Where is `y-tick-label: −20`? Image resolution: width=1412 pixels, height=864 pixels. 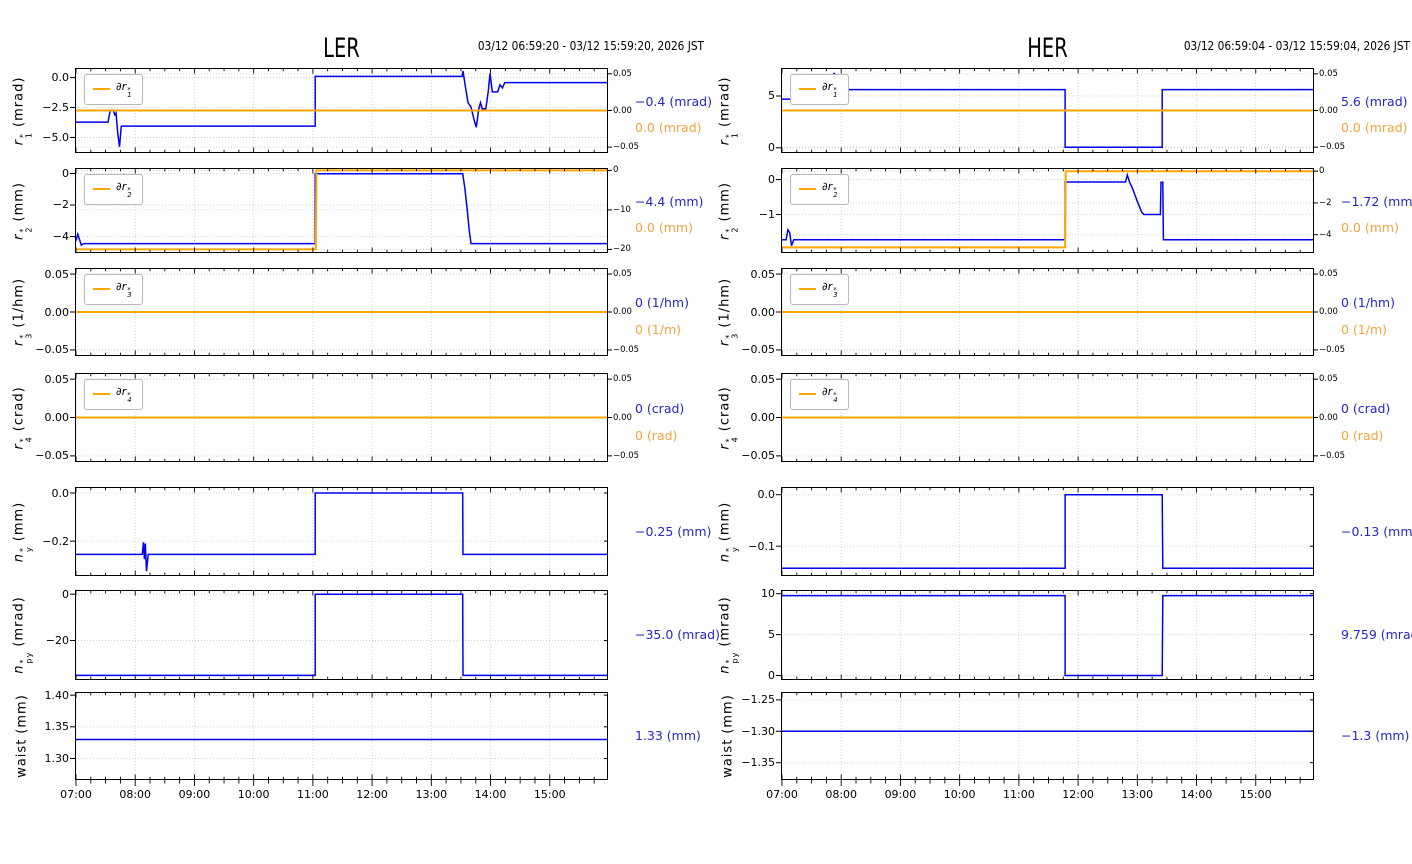 y-tick-label: −20 is located at coordinates (57, 641).